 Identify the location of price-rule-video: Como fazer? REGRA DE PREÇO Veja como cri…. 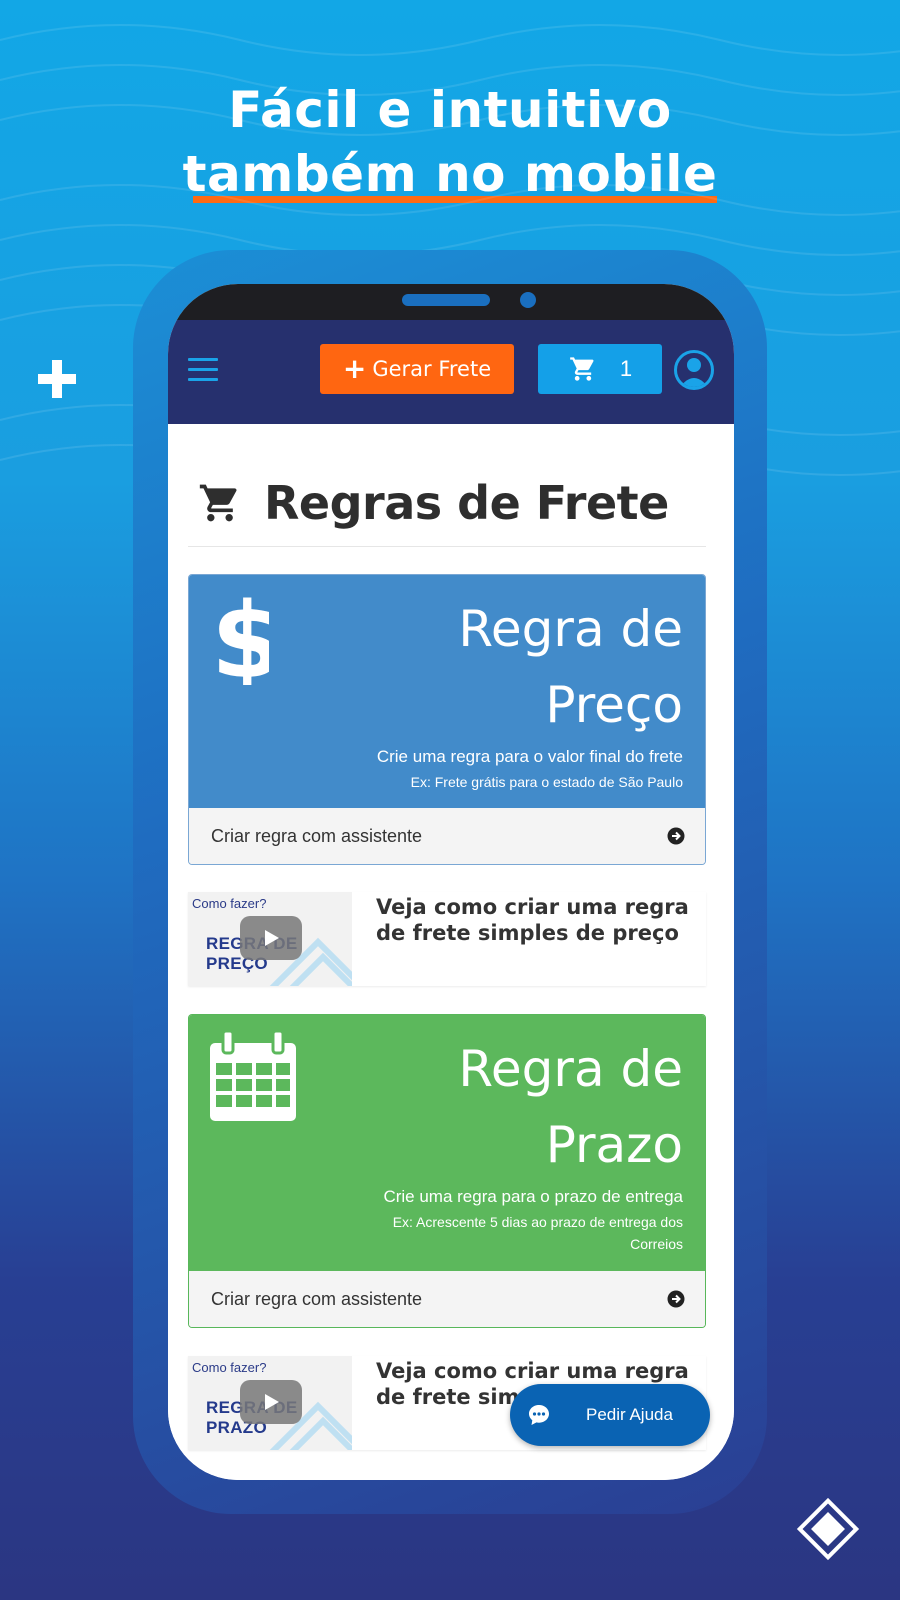
(447, 939).